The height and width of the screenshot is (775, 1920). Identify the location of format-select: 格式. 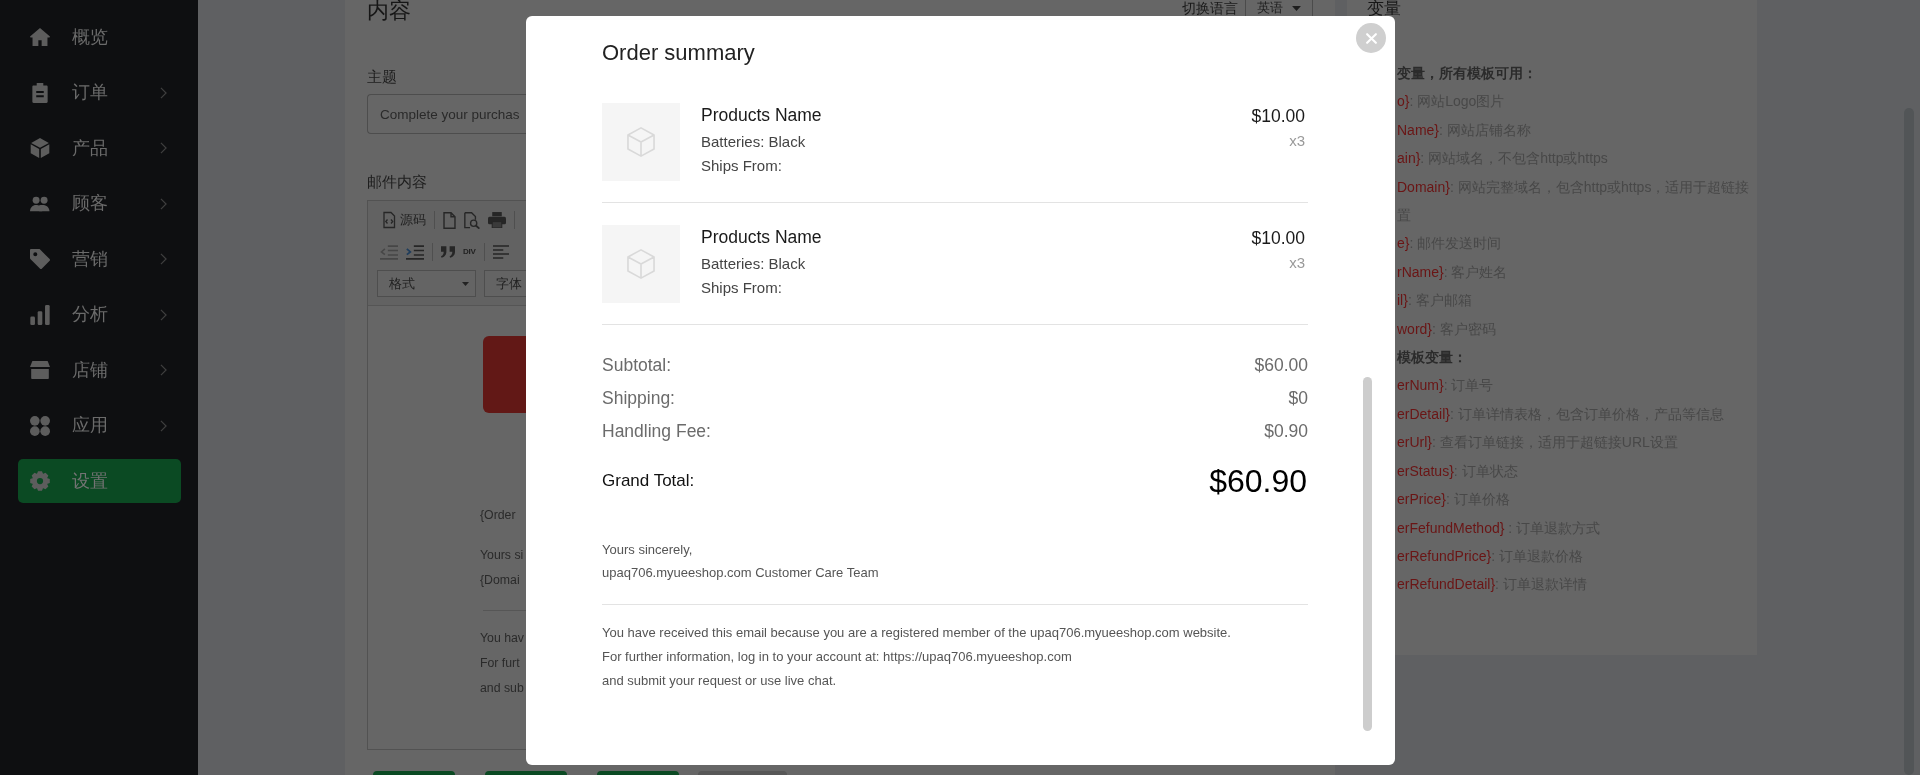
(426, 283).